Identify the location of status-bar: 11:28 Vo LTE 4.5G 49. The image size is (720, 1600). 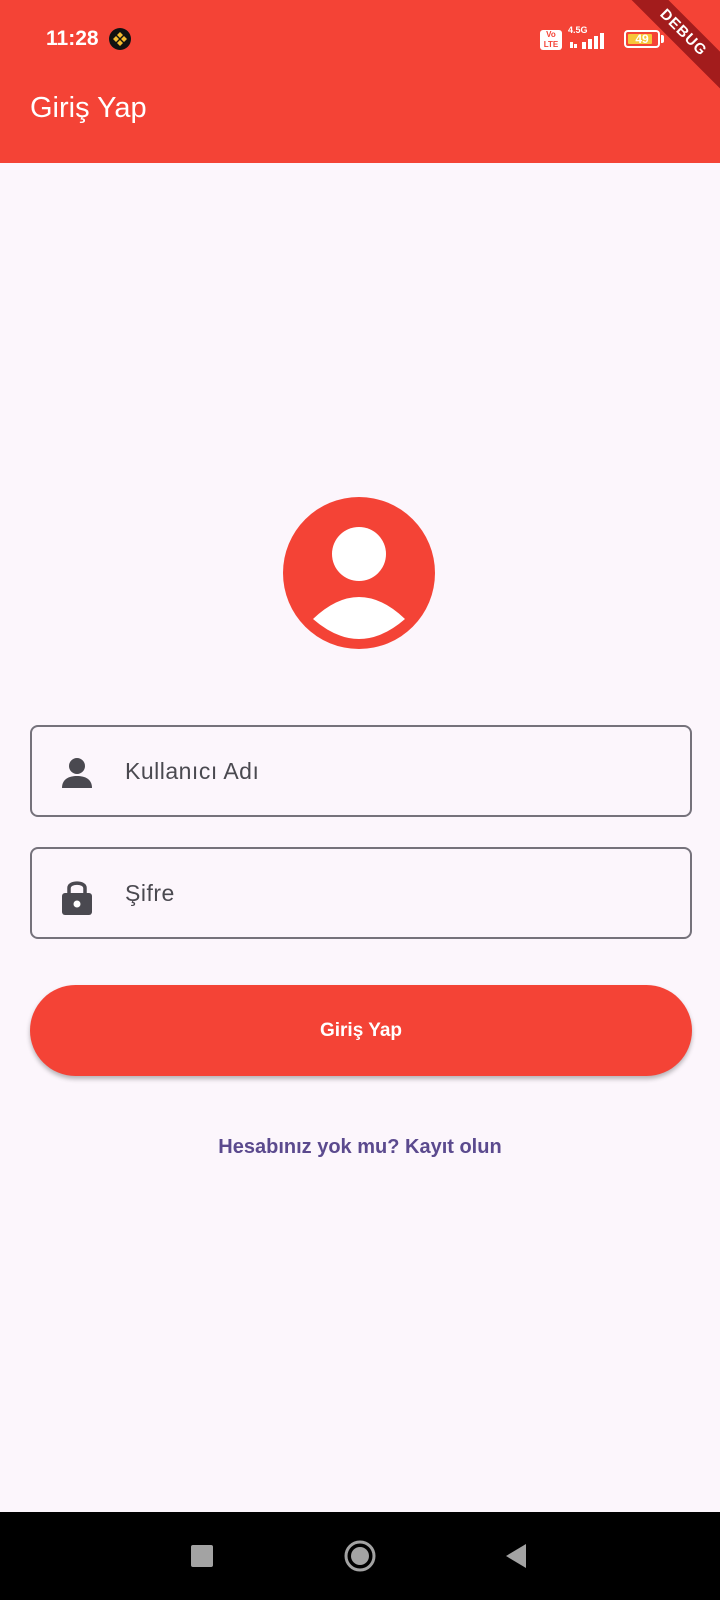
(360, 40).